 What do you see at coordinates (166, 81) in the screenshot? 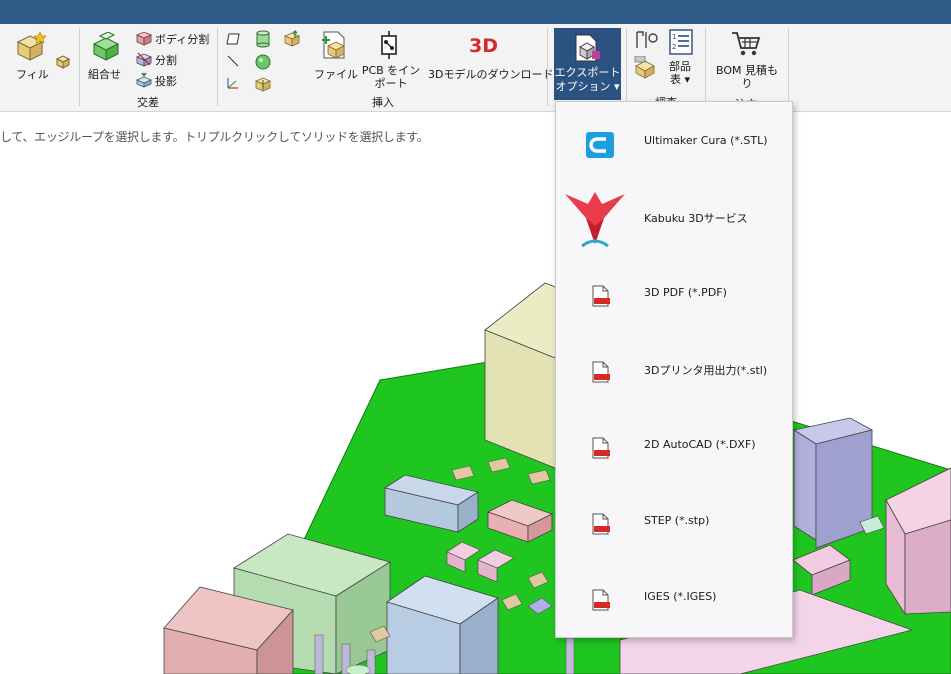
I see `project-button: 投影` at bounding box center [166, 81].